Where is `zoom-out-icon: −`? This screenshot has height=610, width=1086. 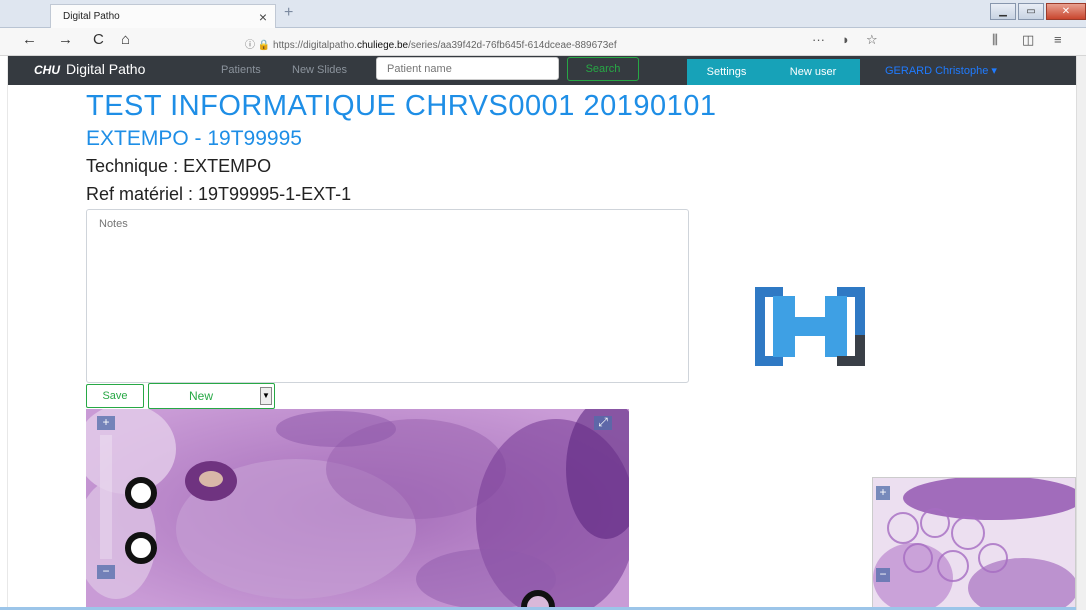 zoom-out-icon: − is located at coordinates (106, 572).